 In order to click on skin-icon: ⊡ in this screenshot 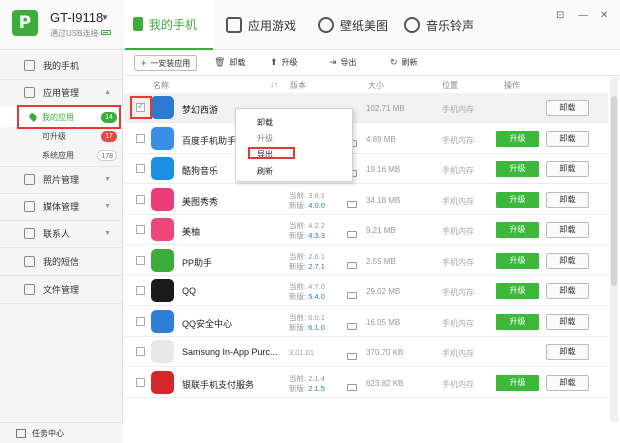, I will do `click(560, 15)`.